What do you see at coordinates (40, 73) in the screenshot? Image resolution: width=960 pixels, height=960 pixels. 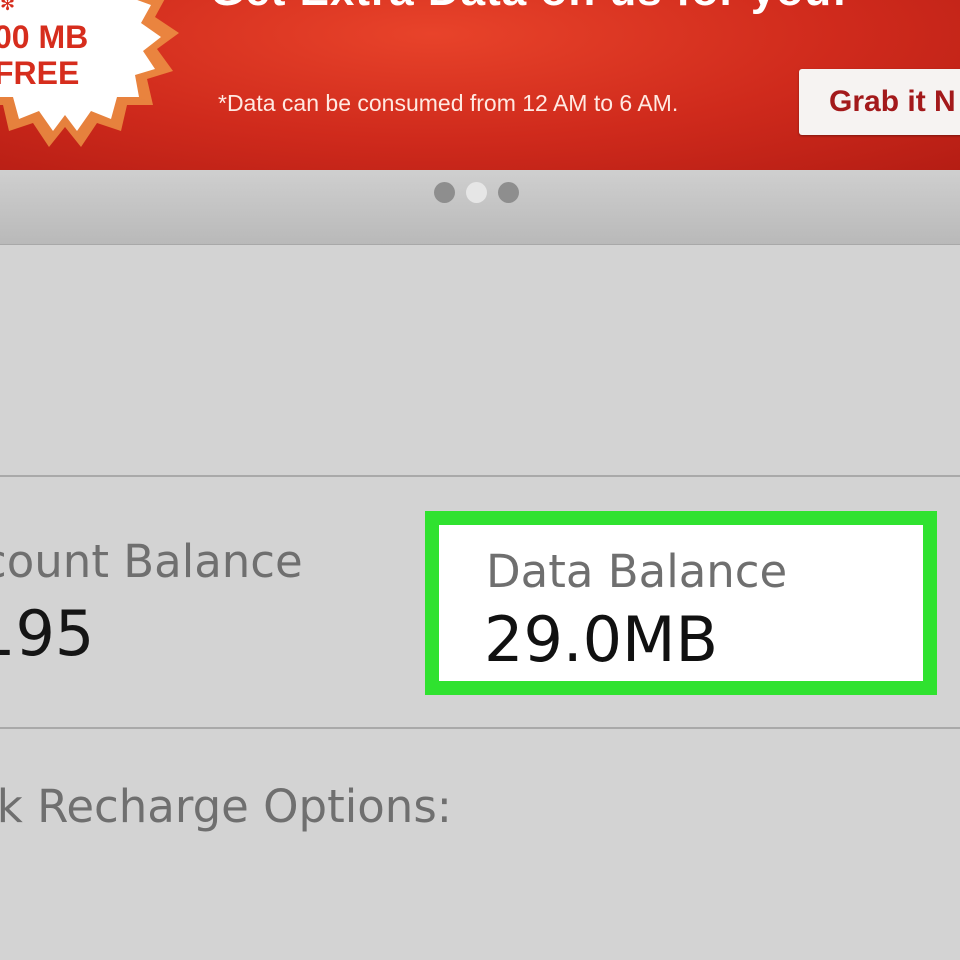 I see `burst-free-text: FREE` at bounding box center [40, 73].